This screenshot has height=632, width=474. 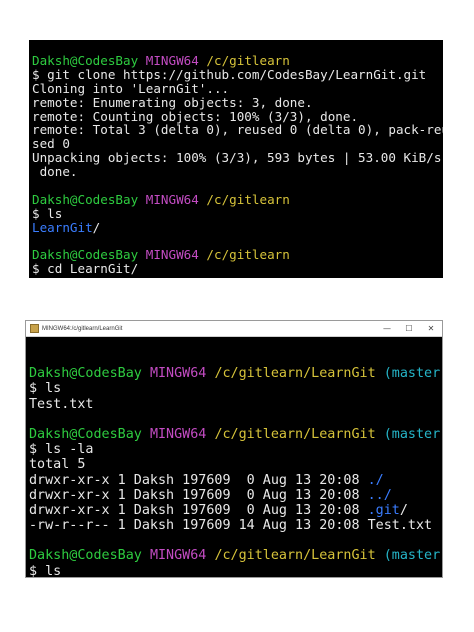 What do you see at coordinates (85, 269) in the screenshot?
I see `terminal-text-segment: $ cd LearnGit/` at bounding box center [85, 269].